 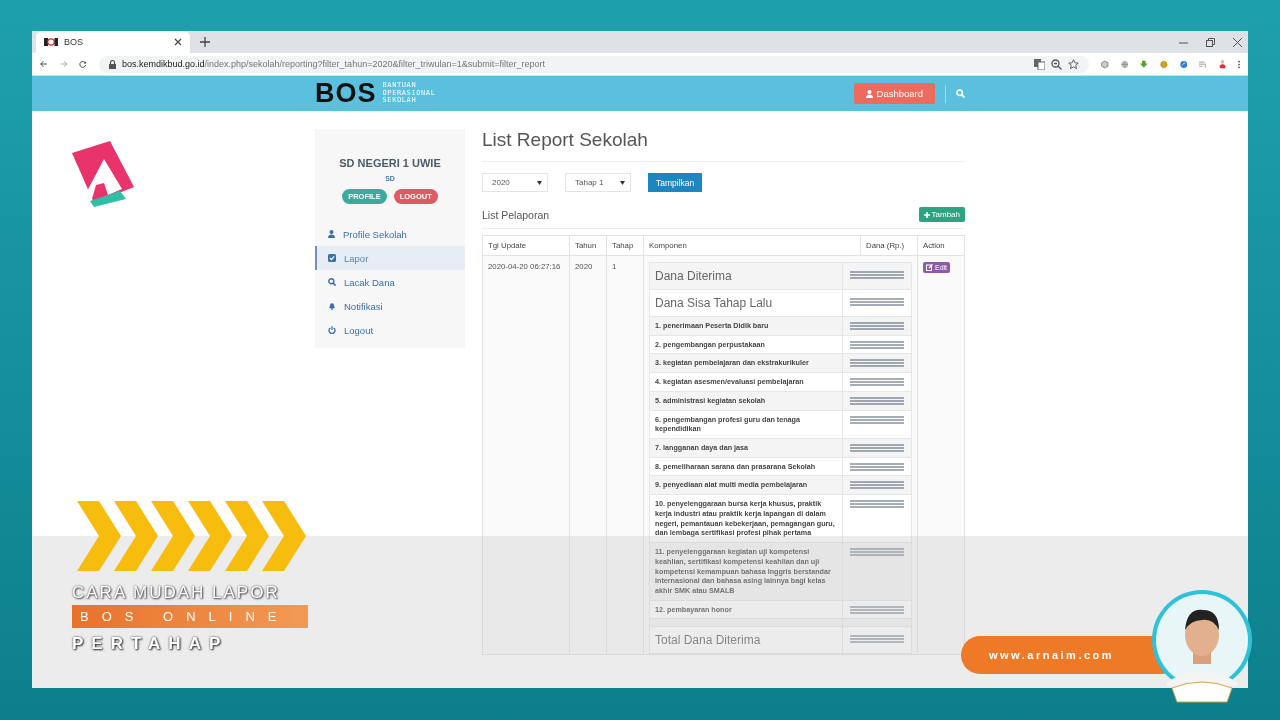 I want to click on component-heading: Total Dana Diterima, so click(x=746, y=640).